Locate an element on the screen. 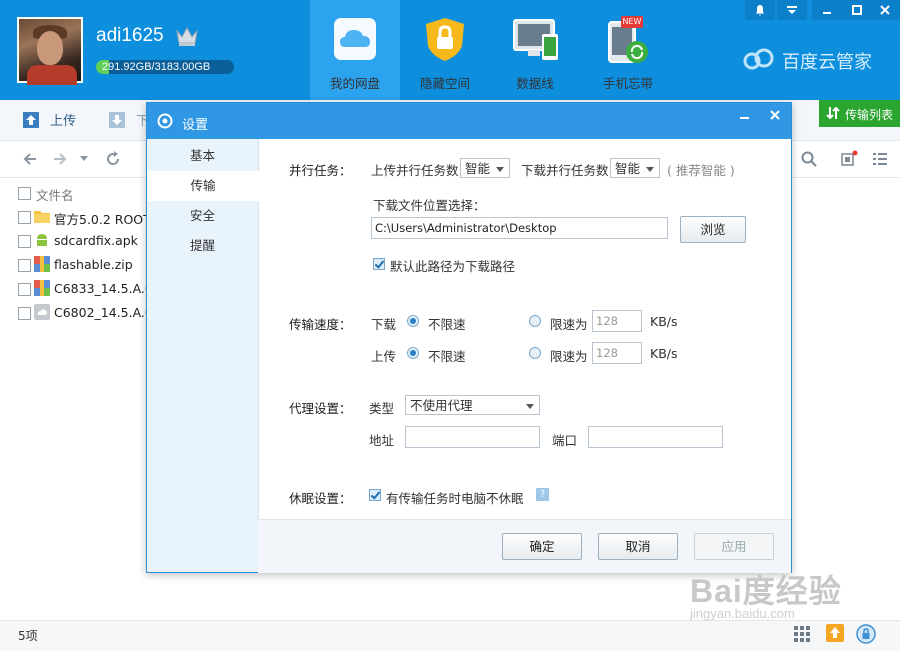 Image resolution: width=900 pixels, height=651 pixels. cloud-icon is located at coordinates (355, 39).